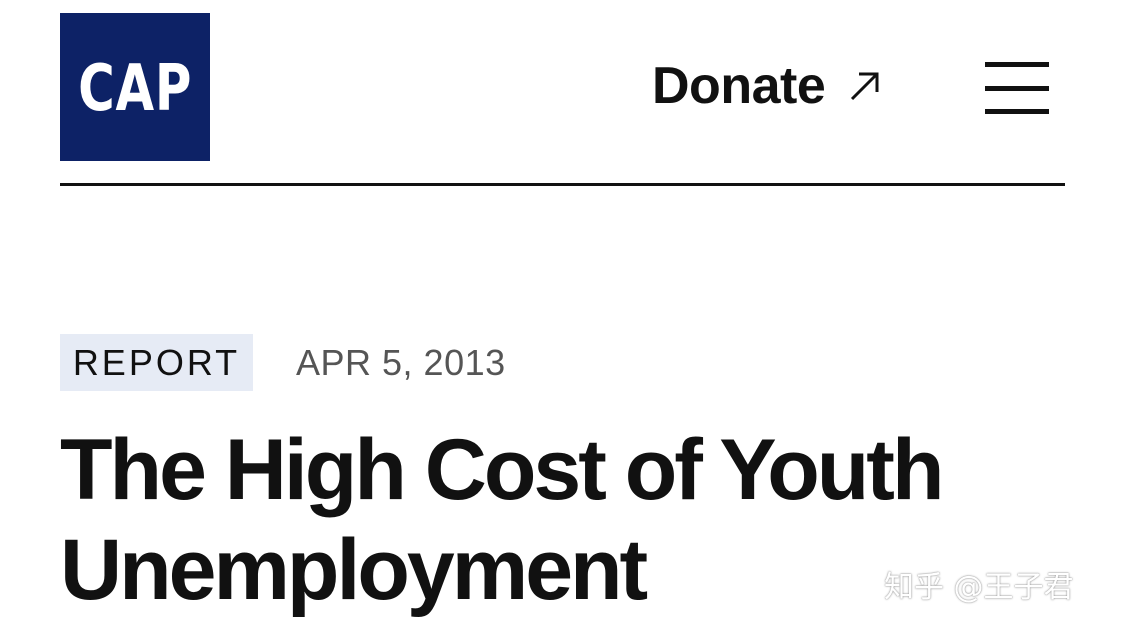 The image size is (1125, 628). Describe the element at coordinates (979, 587) in the screenshot. I see `watermark: 知乎 @王子君` at that location.